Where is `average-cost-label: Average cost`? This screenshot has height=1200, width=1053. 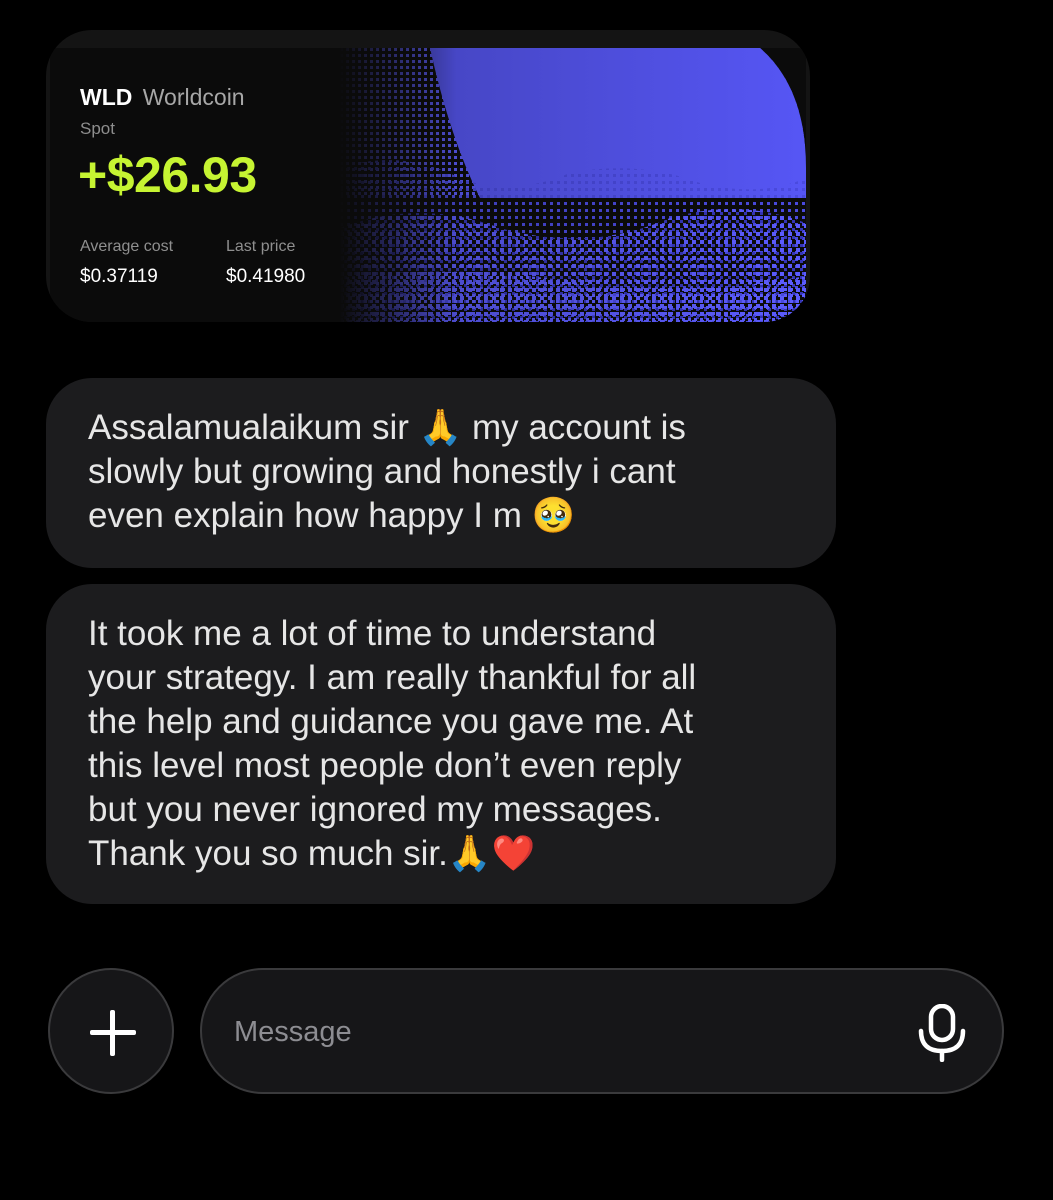 average-cost-label: Average cost is located at coordinates (127, 246).